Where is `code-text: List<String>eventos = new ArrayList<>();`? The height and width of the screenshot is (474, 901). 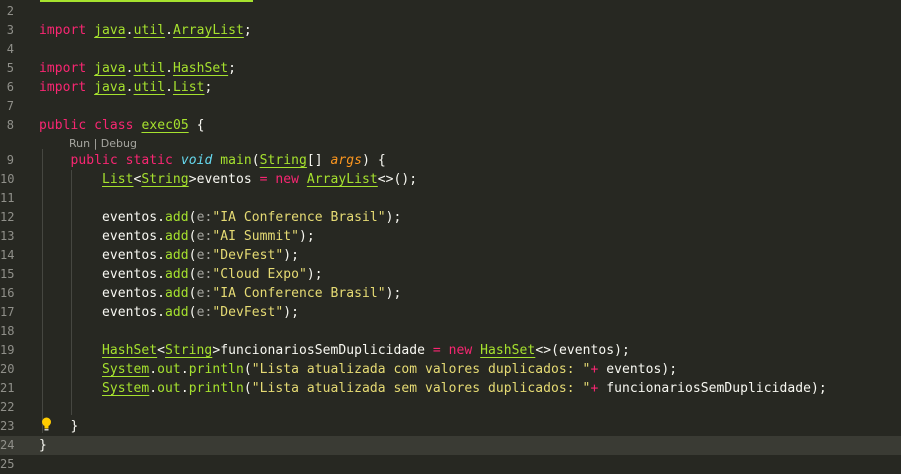 code-text: List<String>eventos = new ArrayList<>(); is located at coordinates (228, 179).